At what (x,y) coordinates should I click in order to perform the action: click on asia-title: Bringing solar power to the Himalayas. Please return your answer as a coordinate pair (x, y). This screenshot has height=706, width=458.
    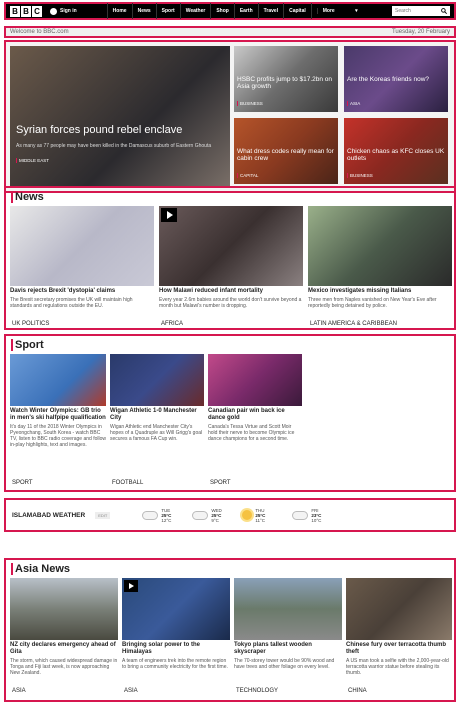
    Looking at the image, I should click on (176, 649).